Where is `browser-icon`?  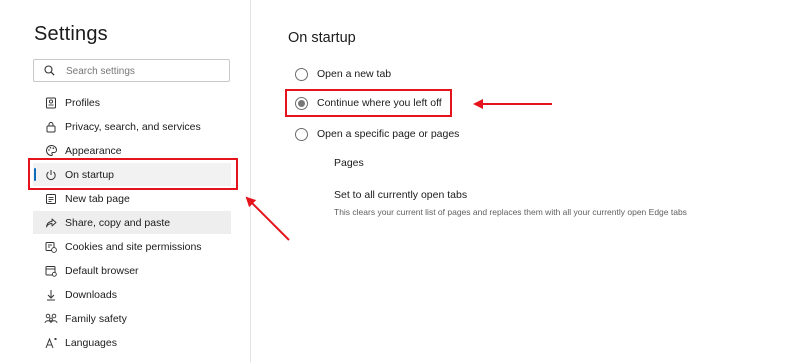 browser-icon is located at coordinates (51, 271).